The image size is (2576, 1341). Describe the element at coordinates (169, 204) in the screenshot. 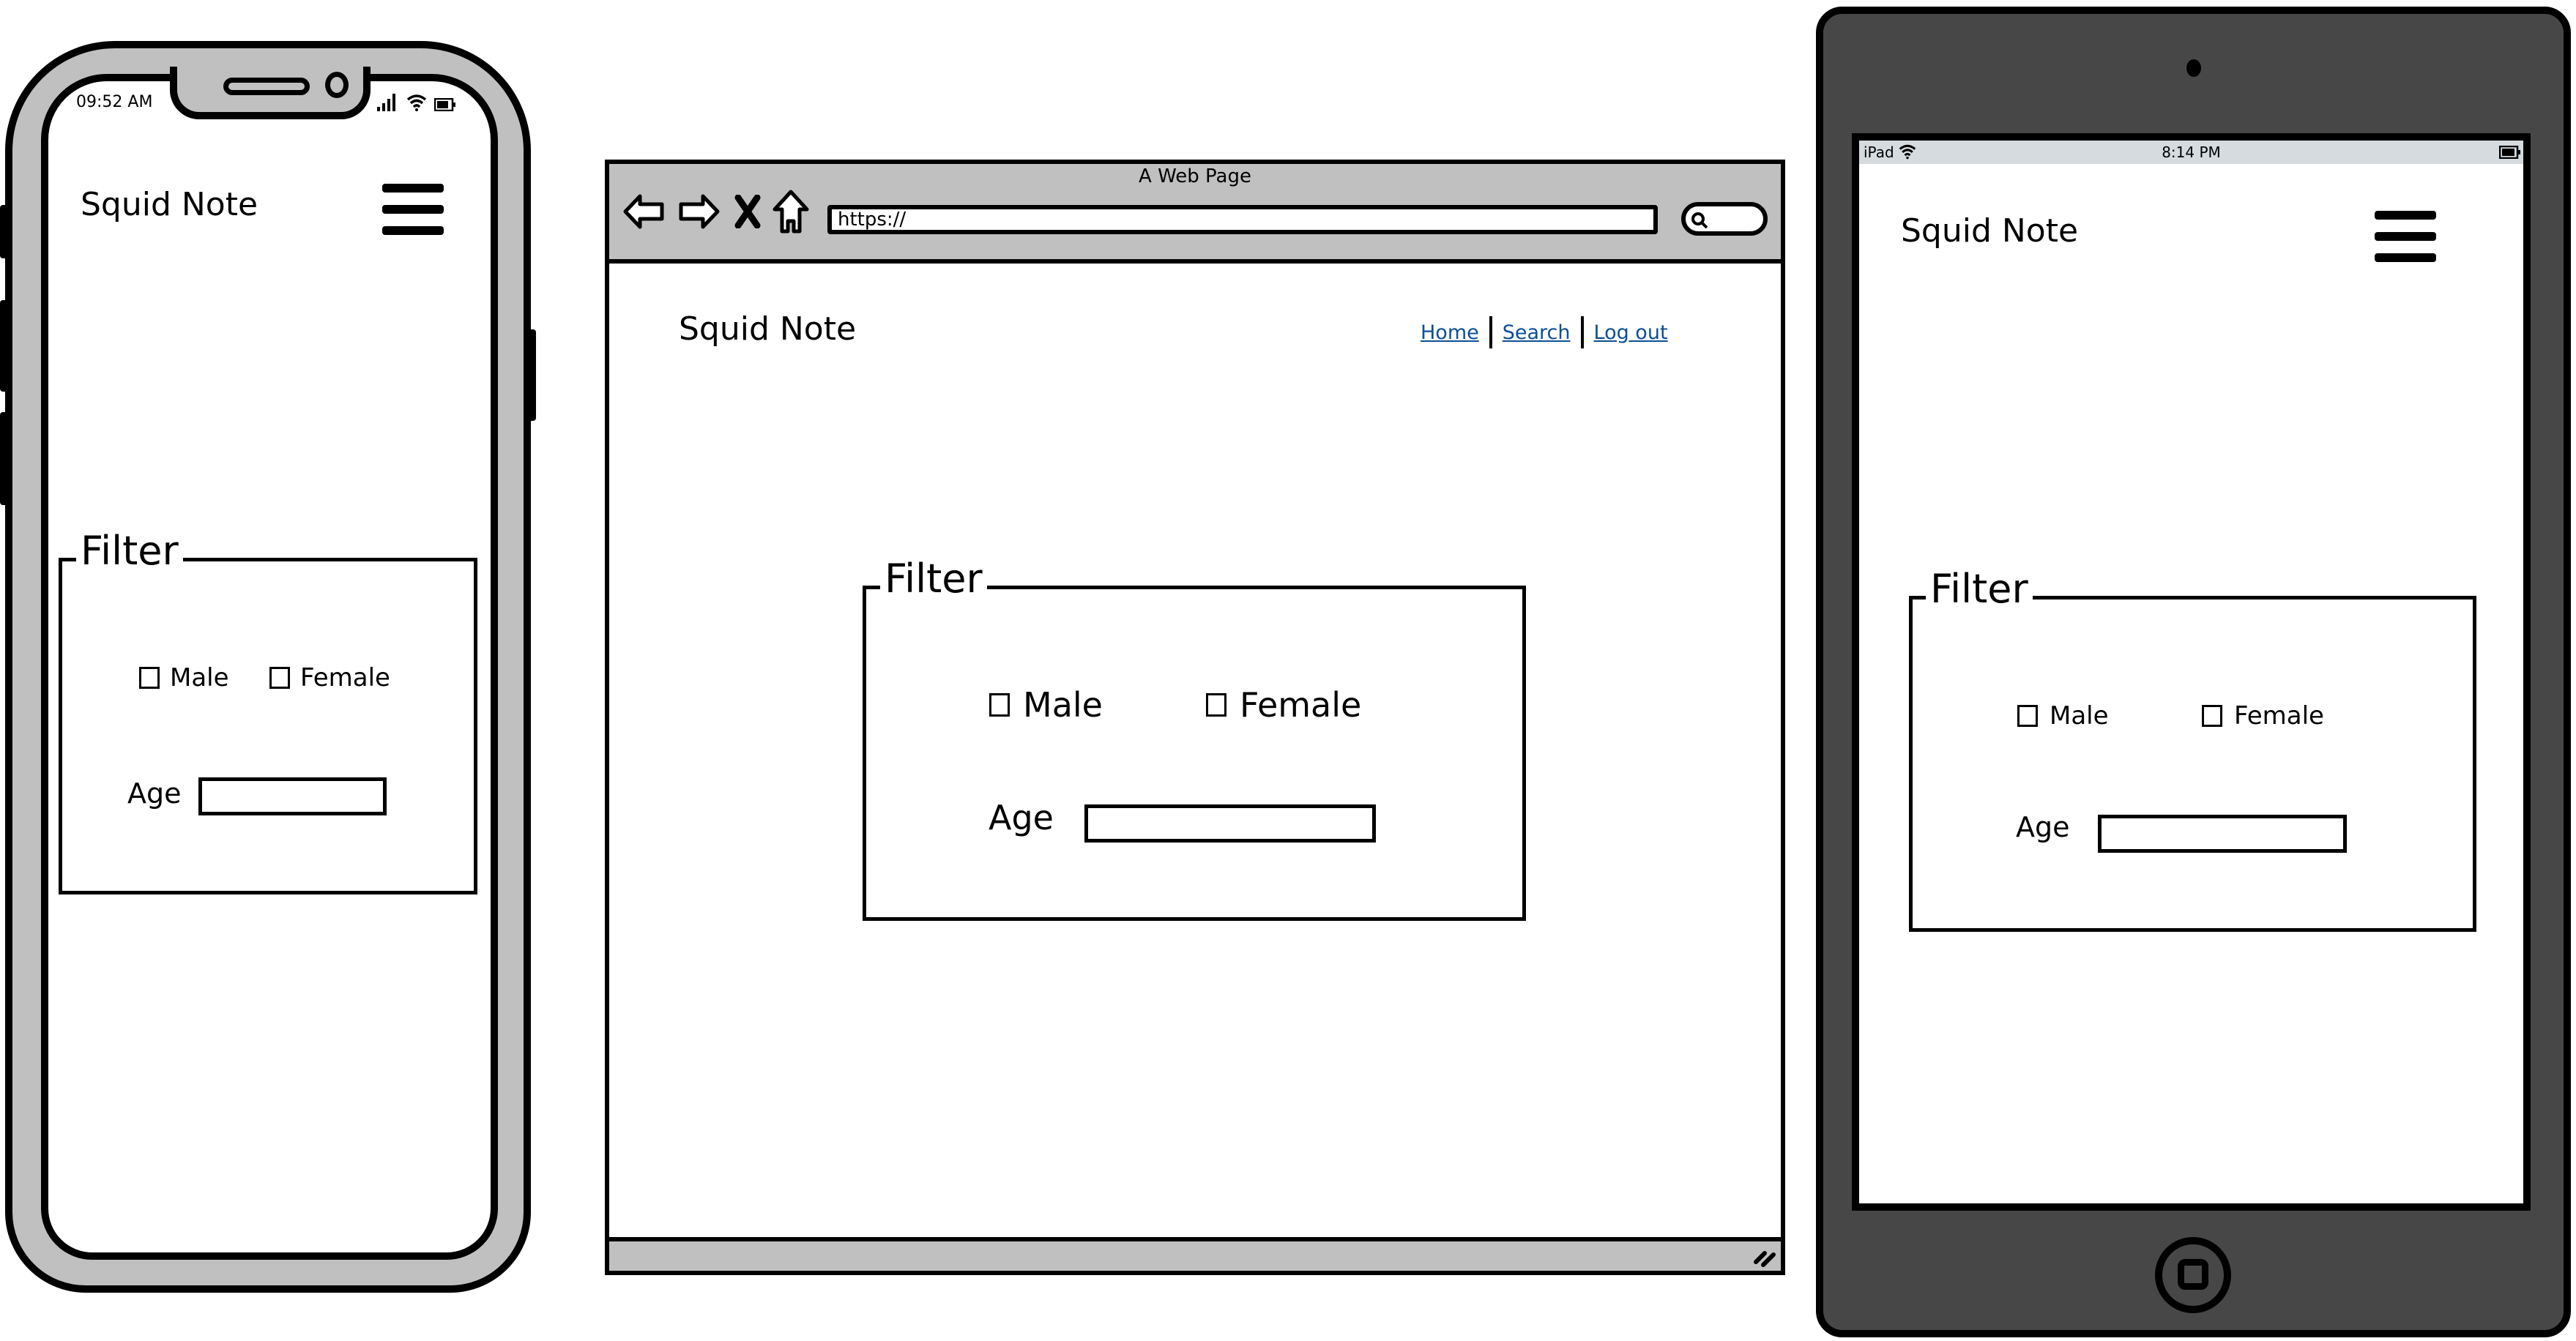

I see `phone-app-title: Squid Note` at that location.